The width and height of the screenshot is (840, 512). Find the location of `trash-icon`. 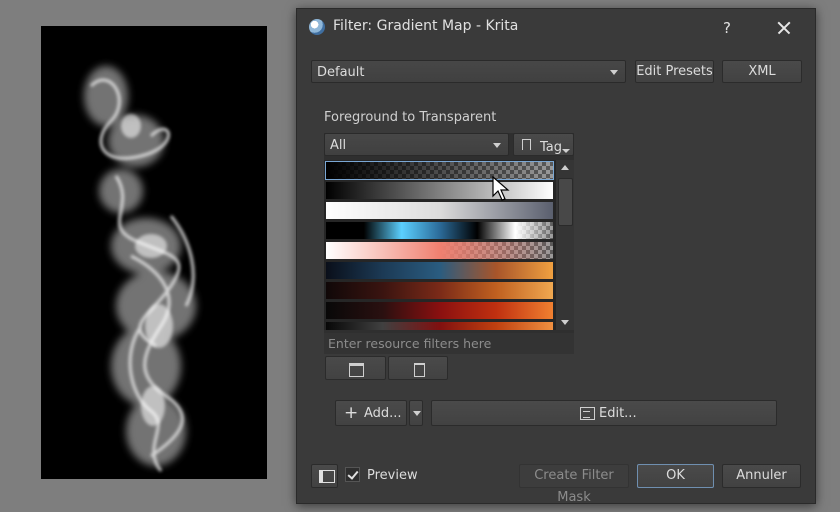

trash-icon is located at coordinates (419, 370).